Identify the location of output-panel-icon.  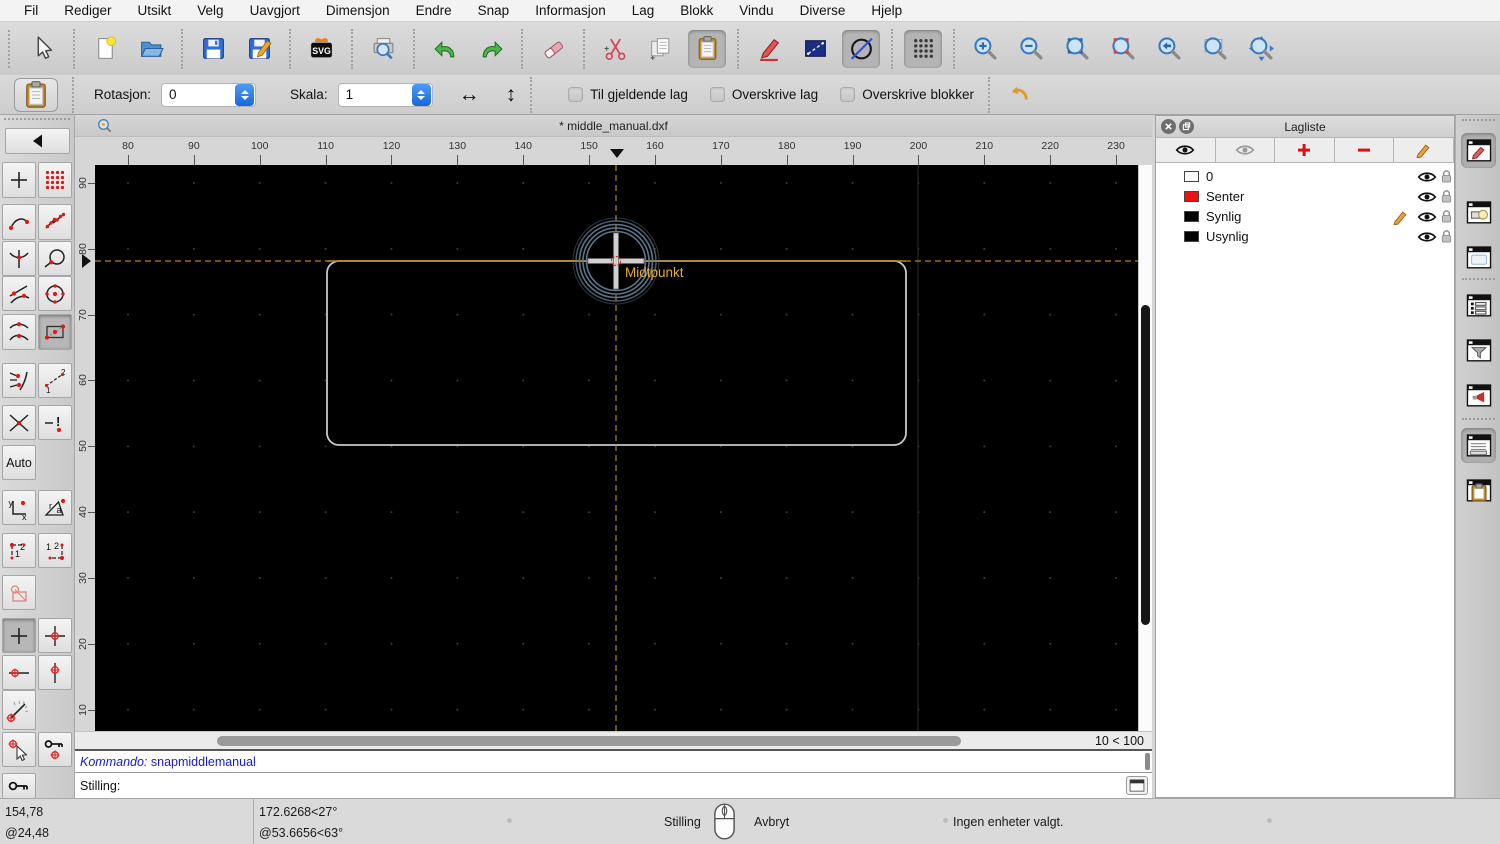
(1478, 395).